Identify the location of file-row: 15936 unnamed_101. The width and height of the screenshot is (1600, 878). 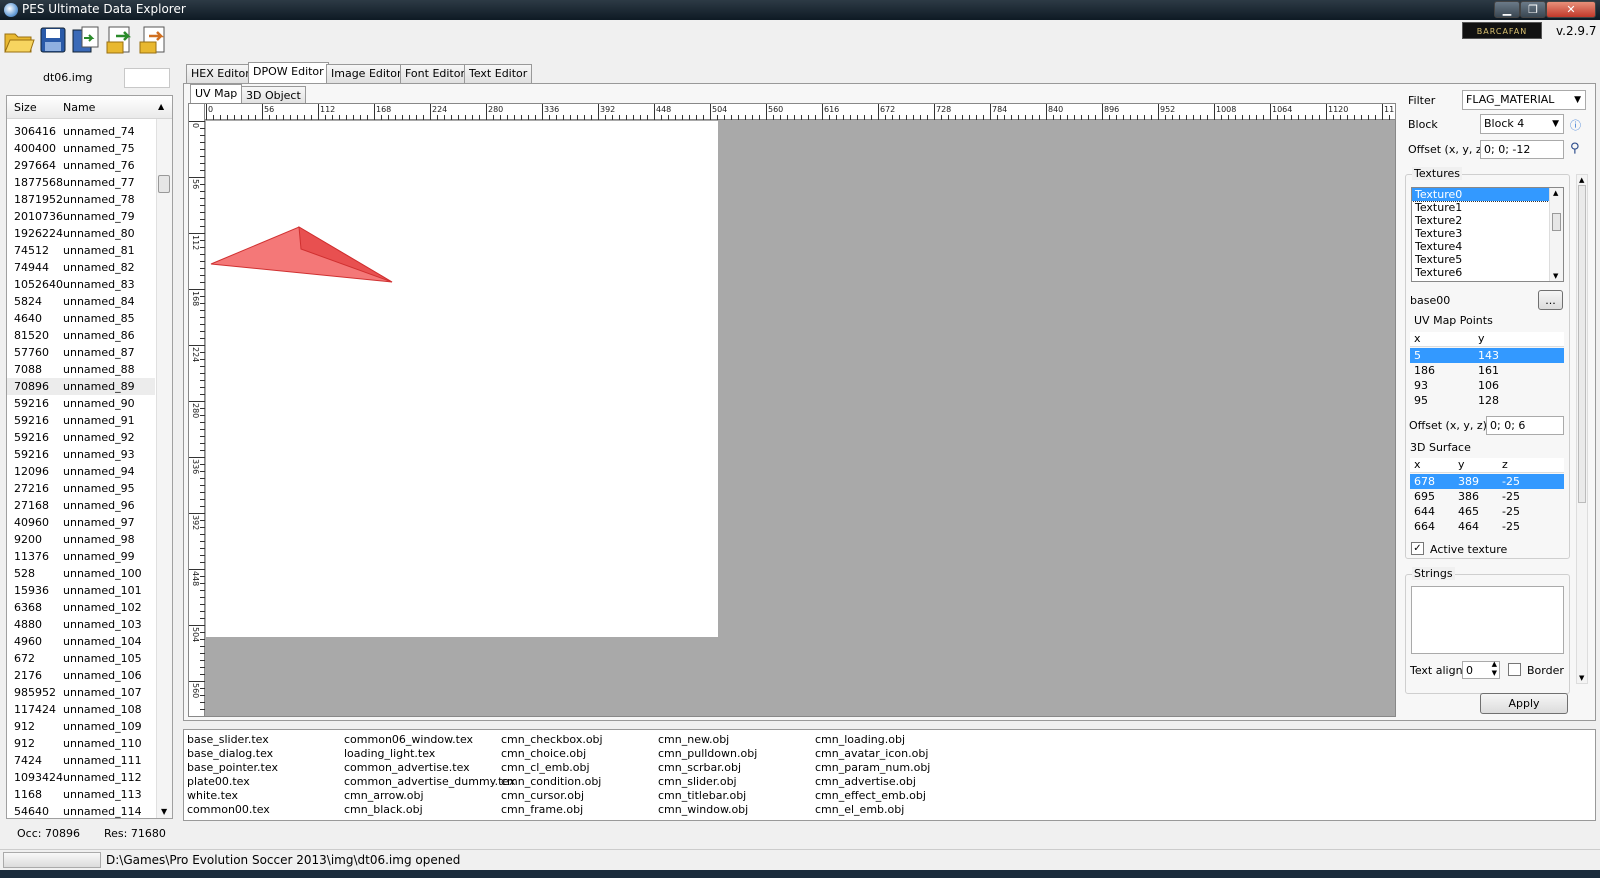
(81, 590).